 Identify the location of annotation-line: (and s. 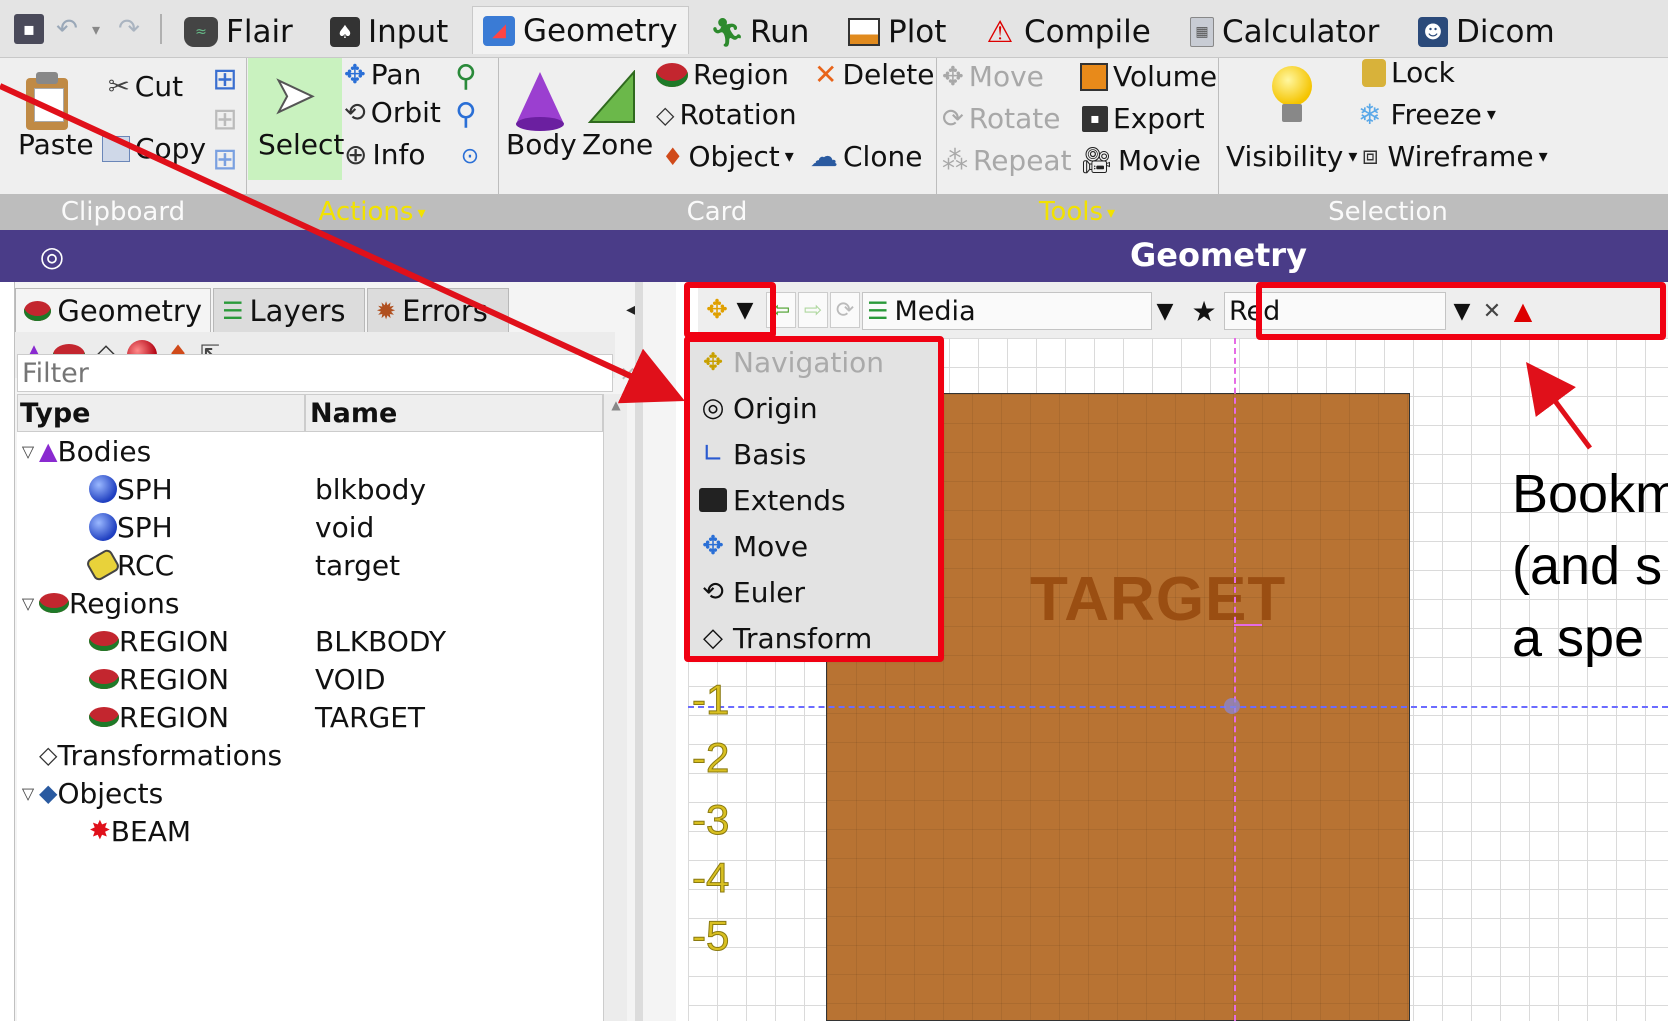
(1587, 566).